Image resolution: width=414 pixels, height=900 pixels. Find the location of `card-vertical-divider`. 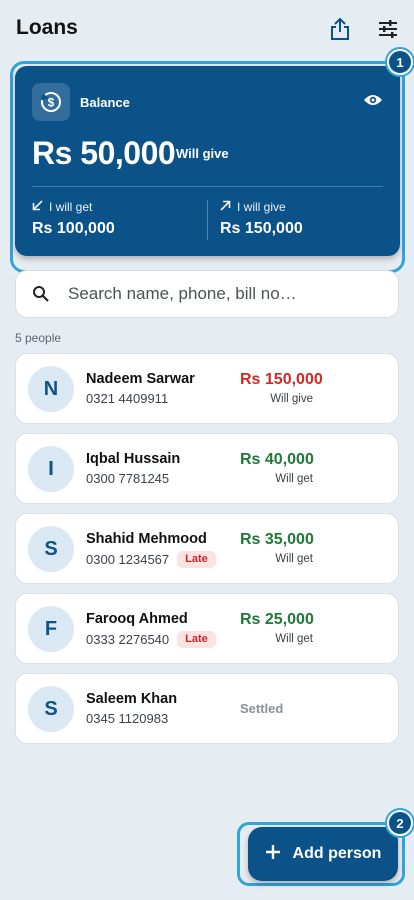

card-vertical-divider is located at coordinates (207, 220).